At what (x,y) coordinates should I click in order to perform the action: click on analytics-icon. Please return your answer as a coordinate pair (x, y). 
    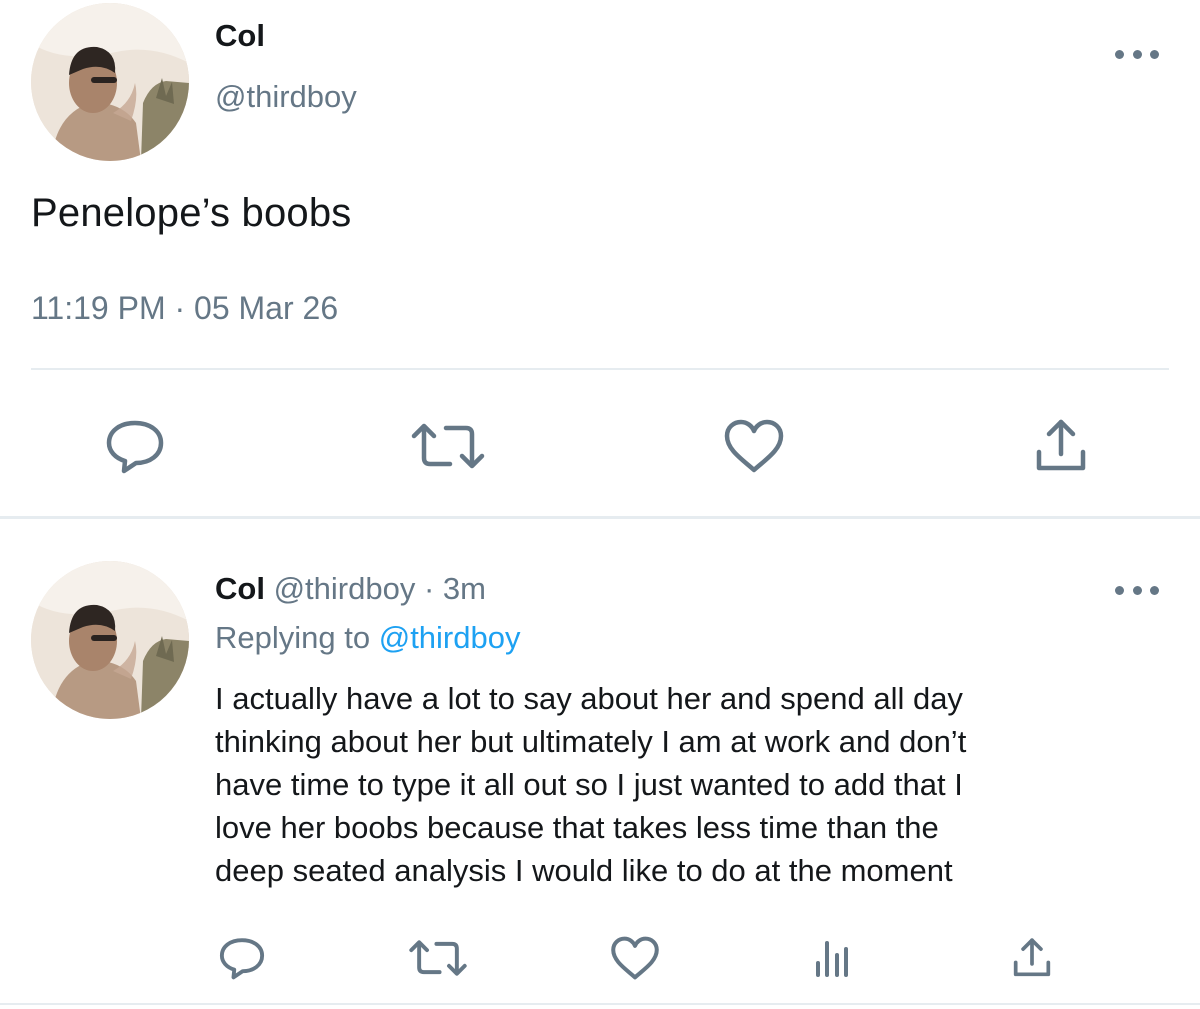
    Looking at the image, I should click on (832, 959).